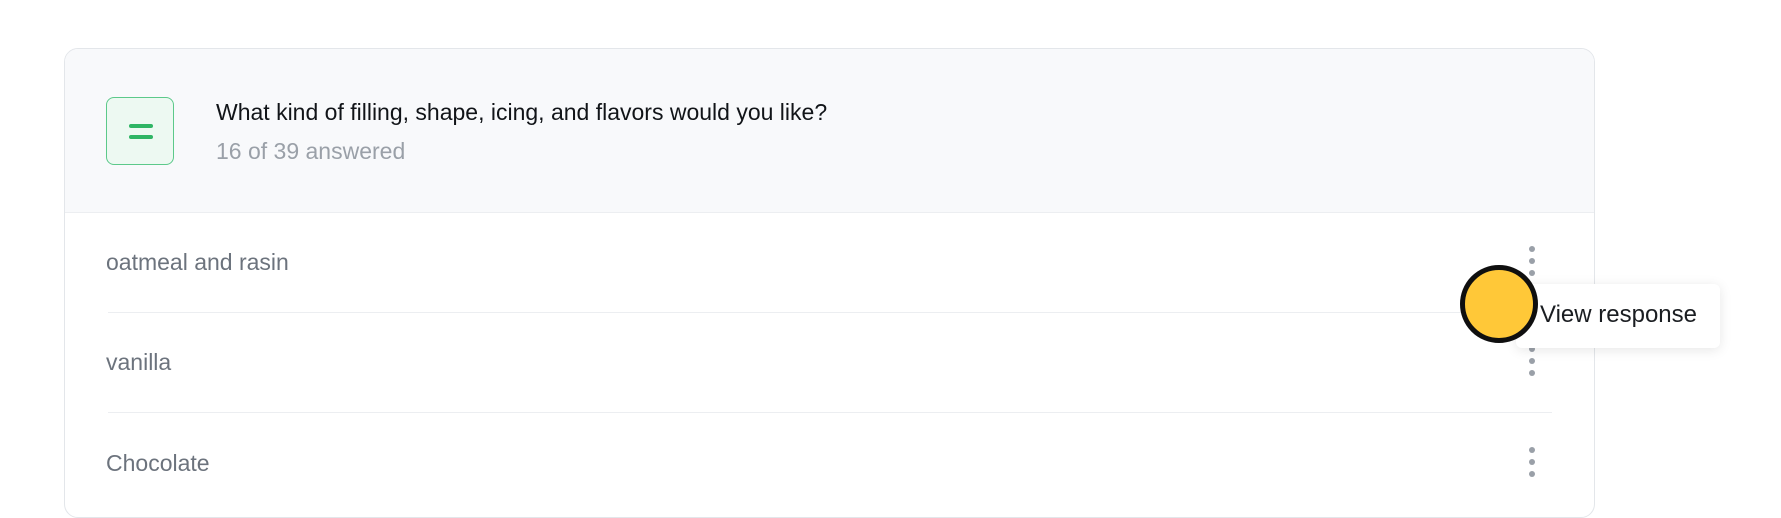 The height and width of the screenshot is (518, 1781). What do you see at coordinates (141, 126) in the screenshot?
I see `icon-line-top` at bounding box center [141, 126].